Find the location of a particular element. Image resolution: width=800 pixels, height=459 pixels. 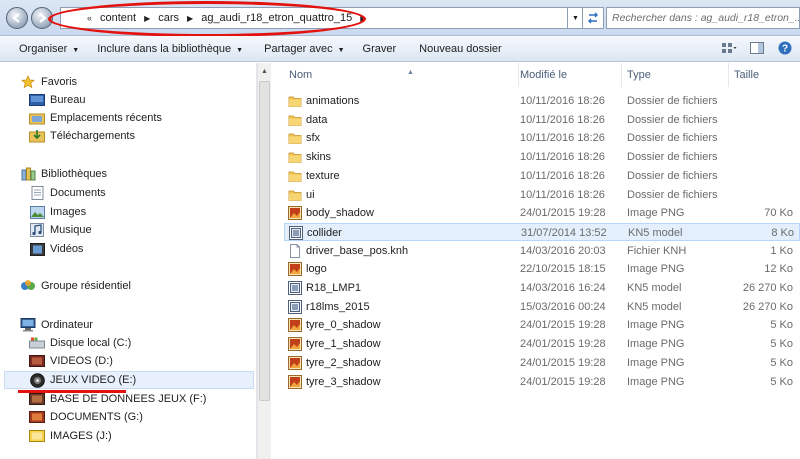

view-options-button is located at coordinates (729, 48).